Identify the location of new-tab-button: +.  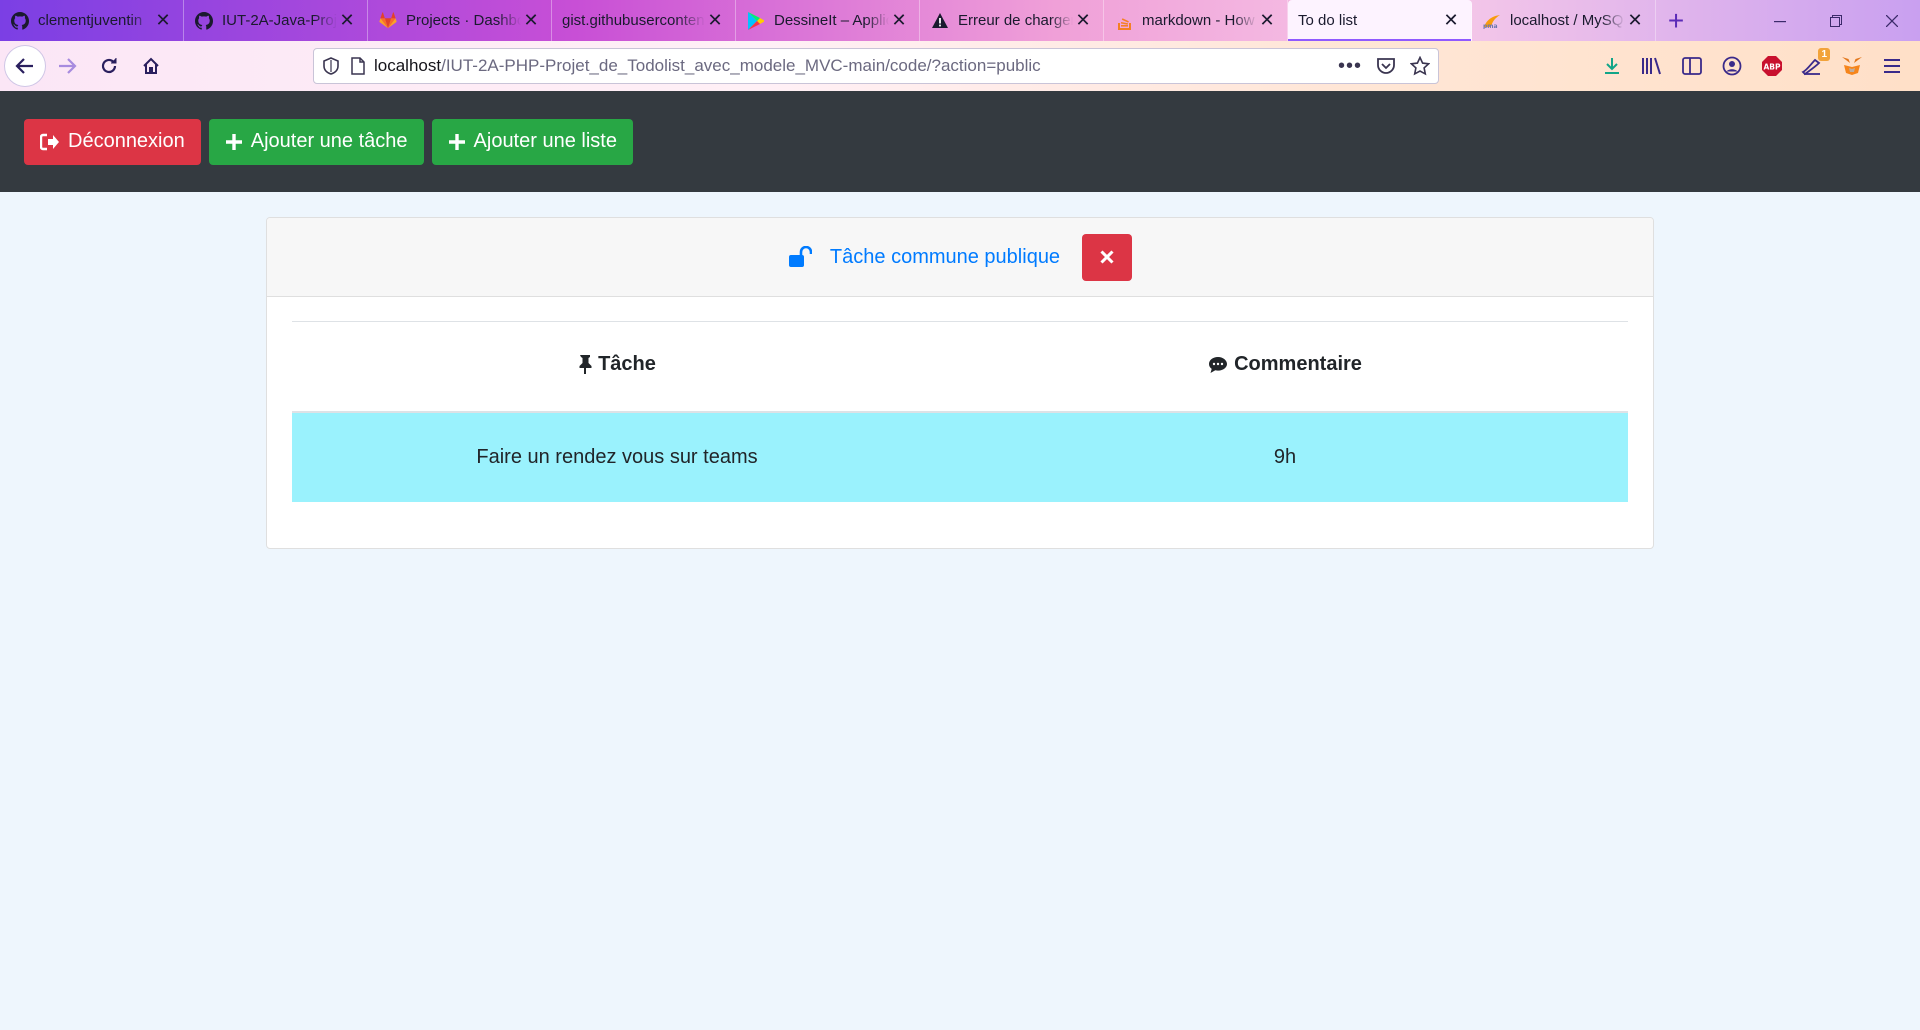
(1676, 20).